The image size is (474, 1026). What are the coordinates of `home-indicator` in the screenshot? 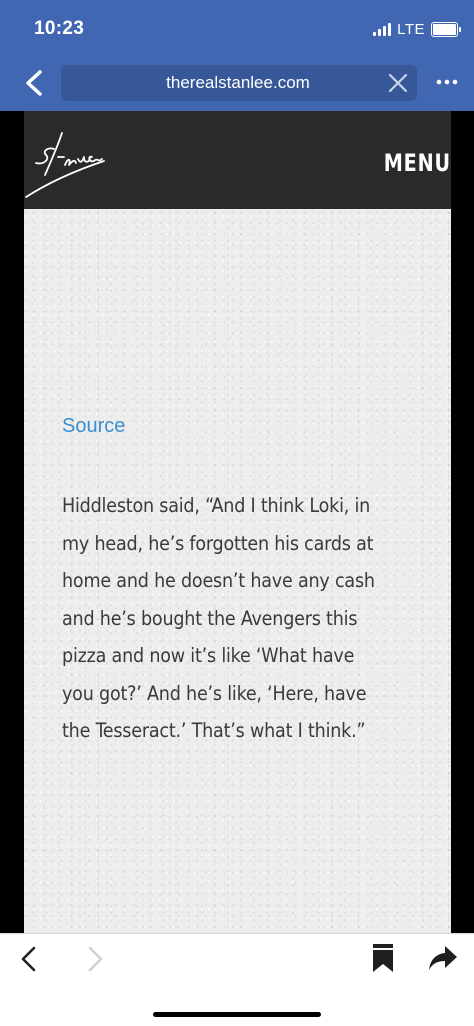 It's located at (237, 1014).